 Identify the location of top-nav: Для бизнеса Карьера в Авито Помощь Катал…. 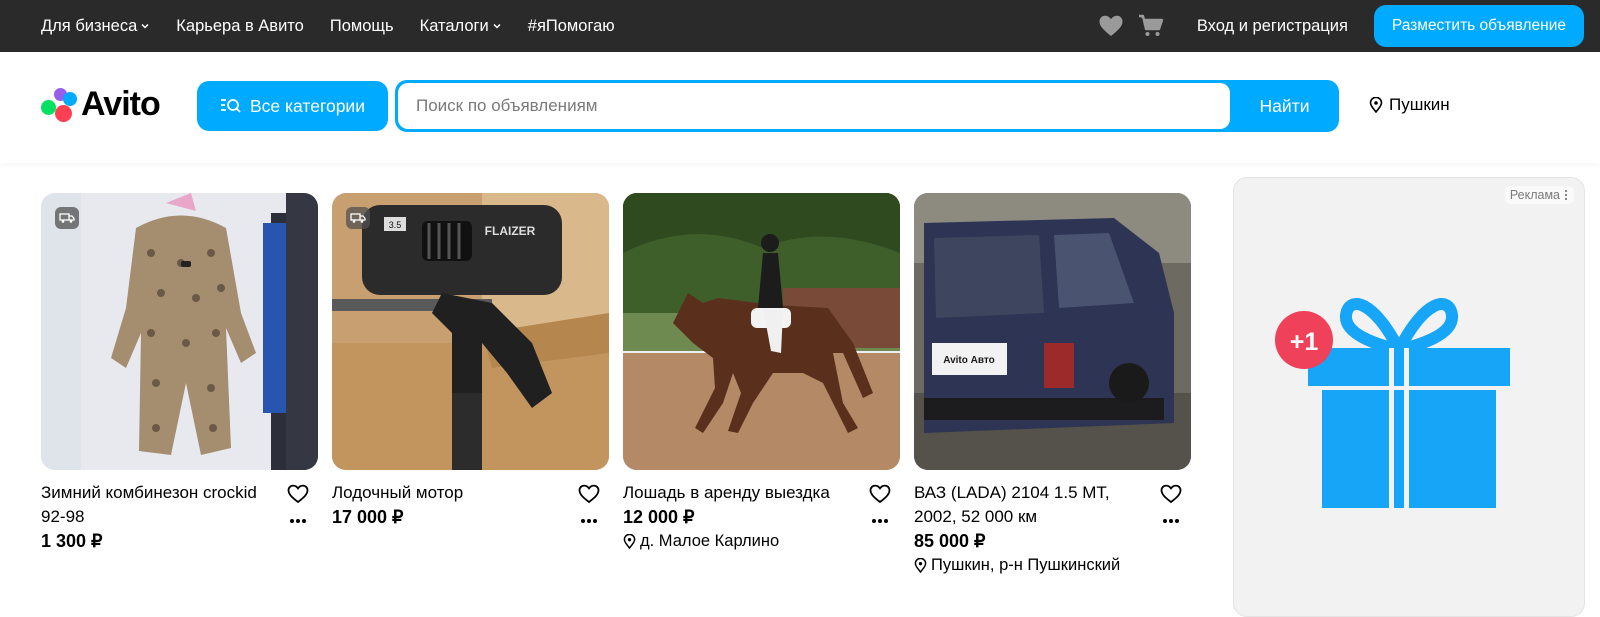
(341, 26).